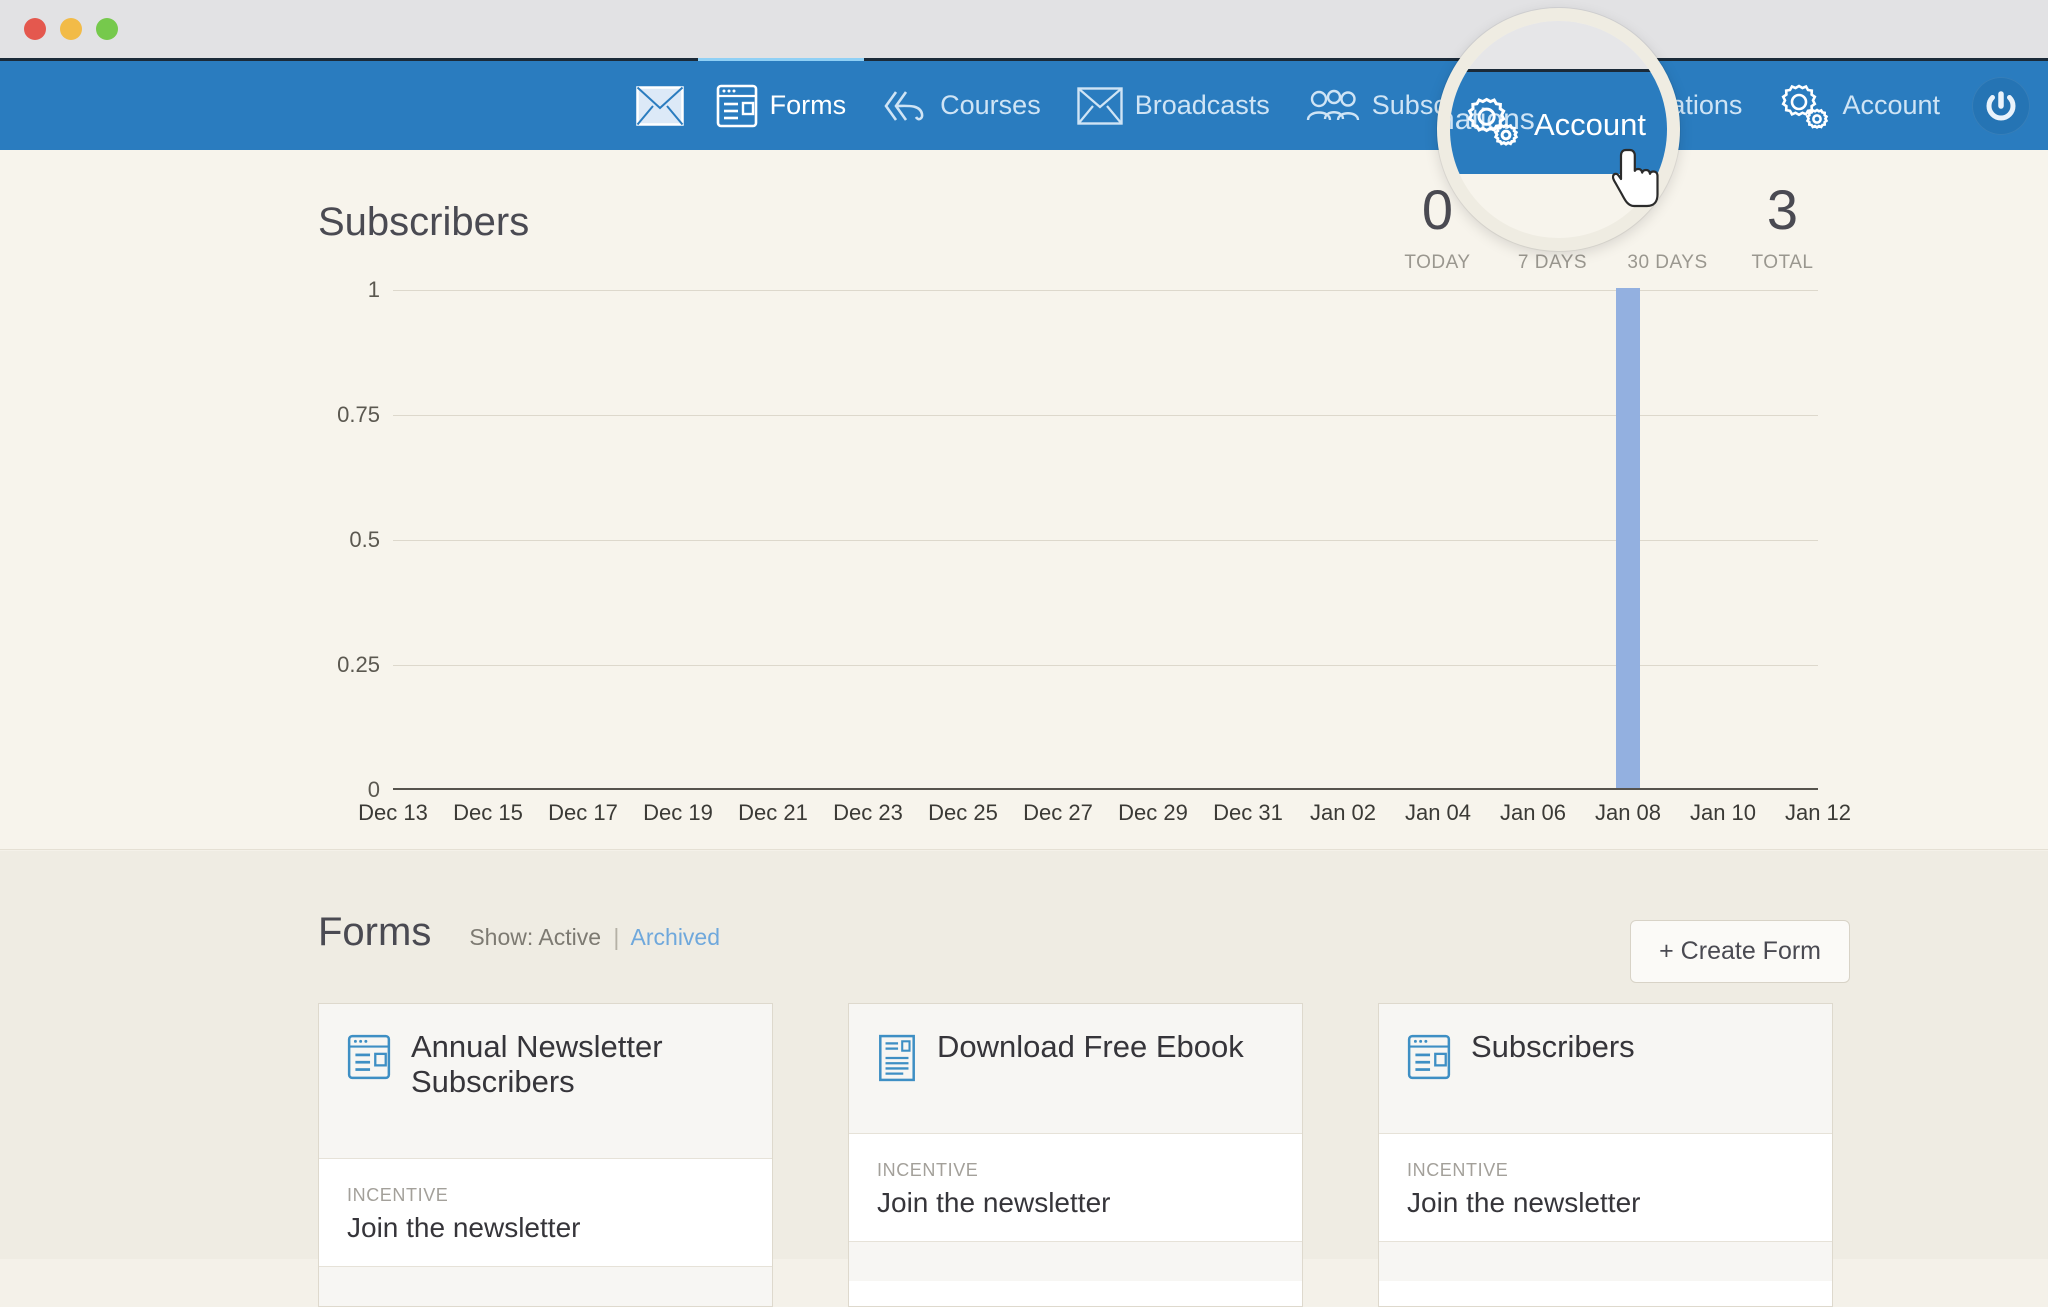 Image resolution: width=2048 pixels, height=1307 pixels. What do you see at coordinates (1248, 812) in the screenshot?
I see `chart-x-tick-label: Dec 31` at bounding box center [1248, 812].